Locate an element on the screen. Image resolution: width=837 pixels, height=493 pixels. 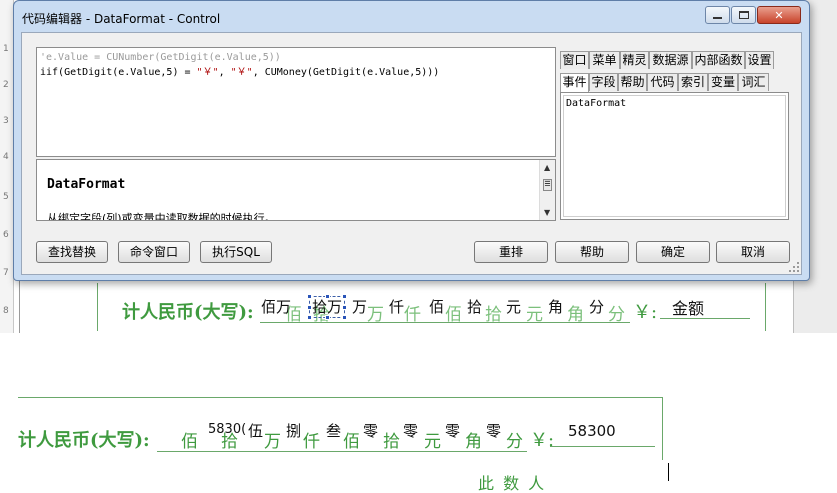
vertical-ruler: 1 2 3 4 5 6 7 8 is located at coordinates (7, 166).